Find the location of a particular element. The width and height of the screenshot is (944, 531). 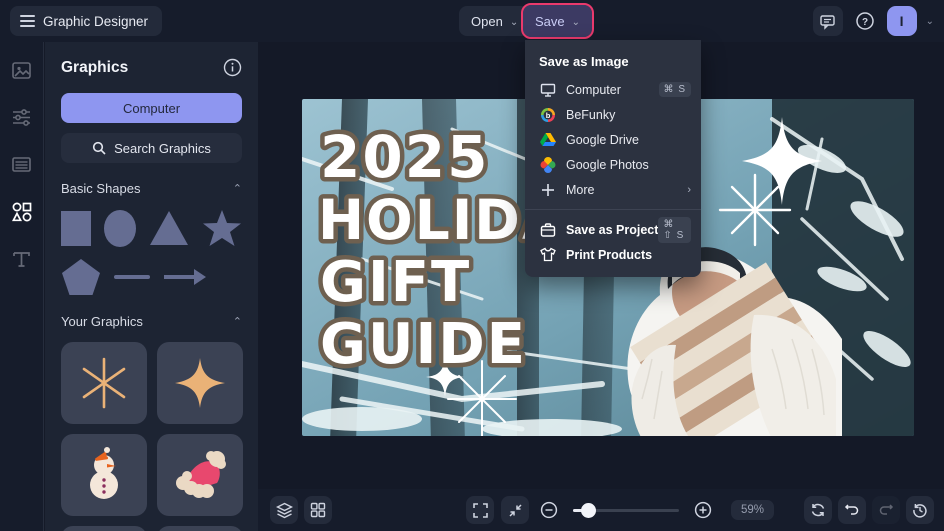

sidebar-item-image is located at coordinates (21, 70).